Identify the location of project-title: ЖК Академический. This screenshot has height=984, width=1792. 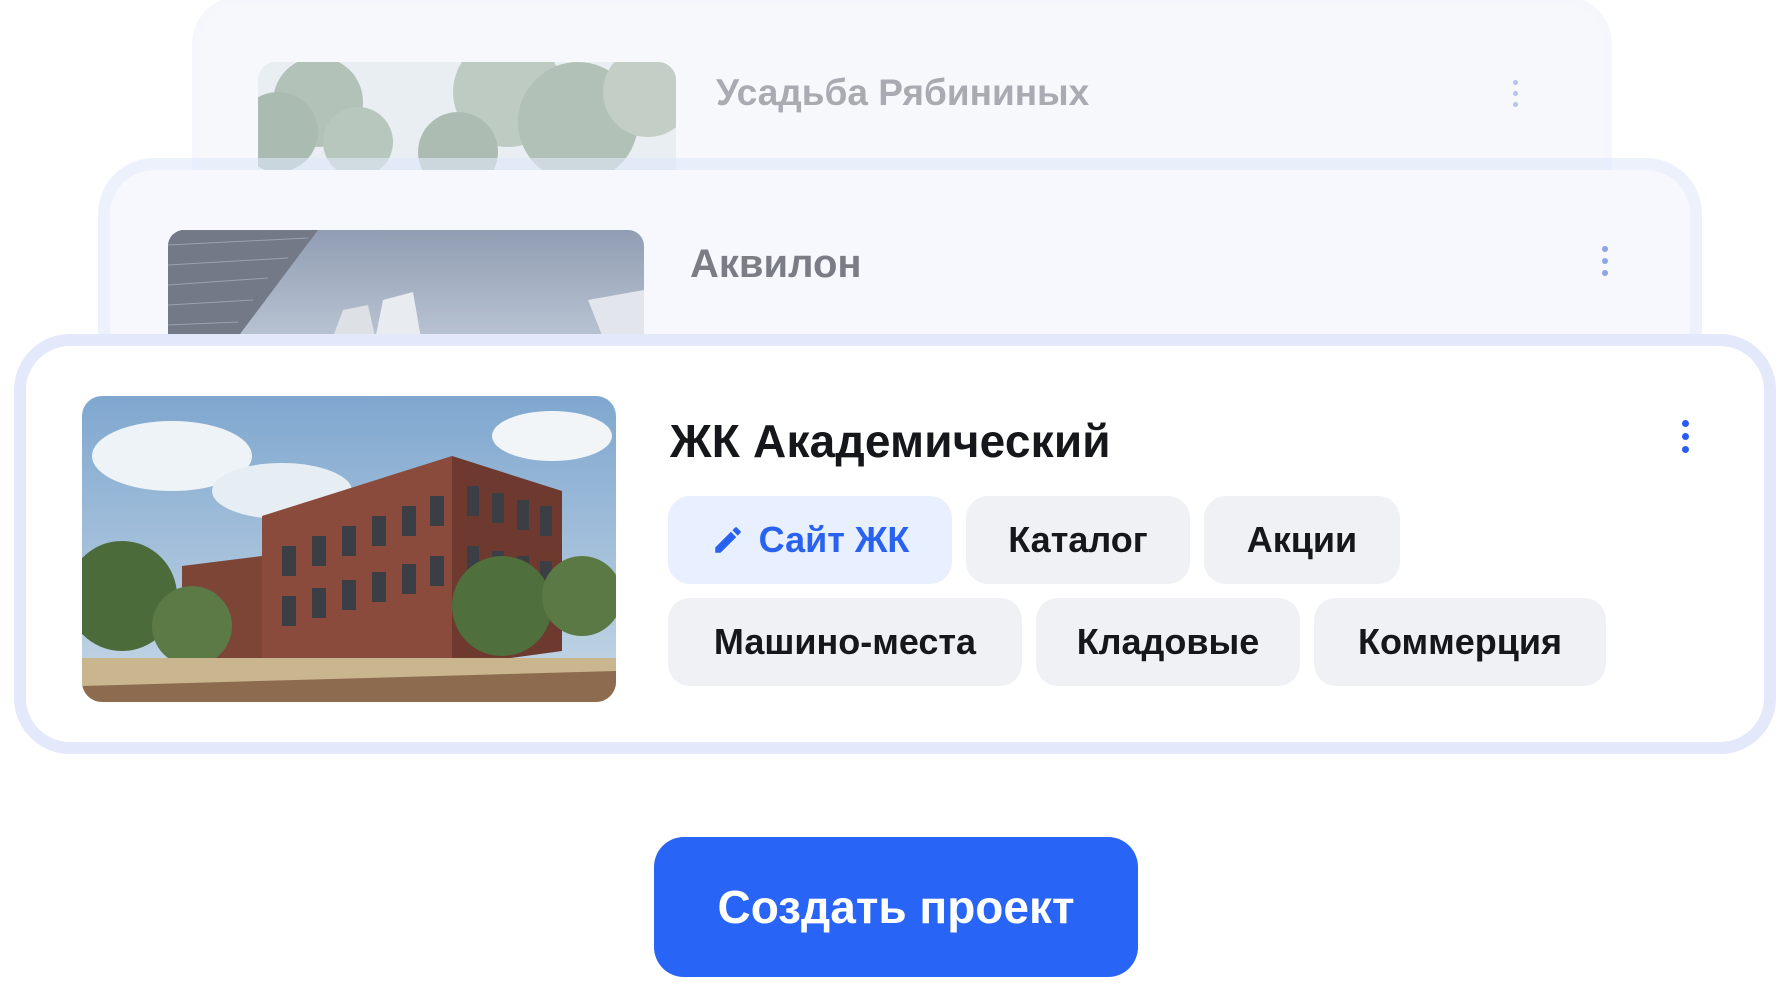
(890, 441).